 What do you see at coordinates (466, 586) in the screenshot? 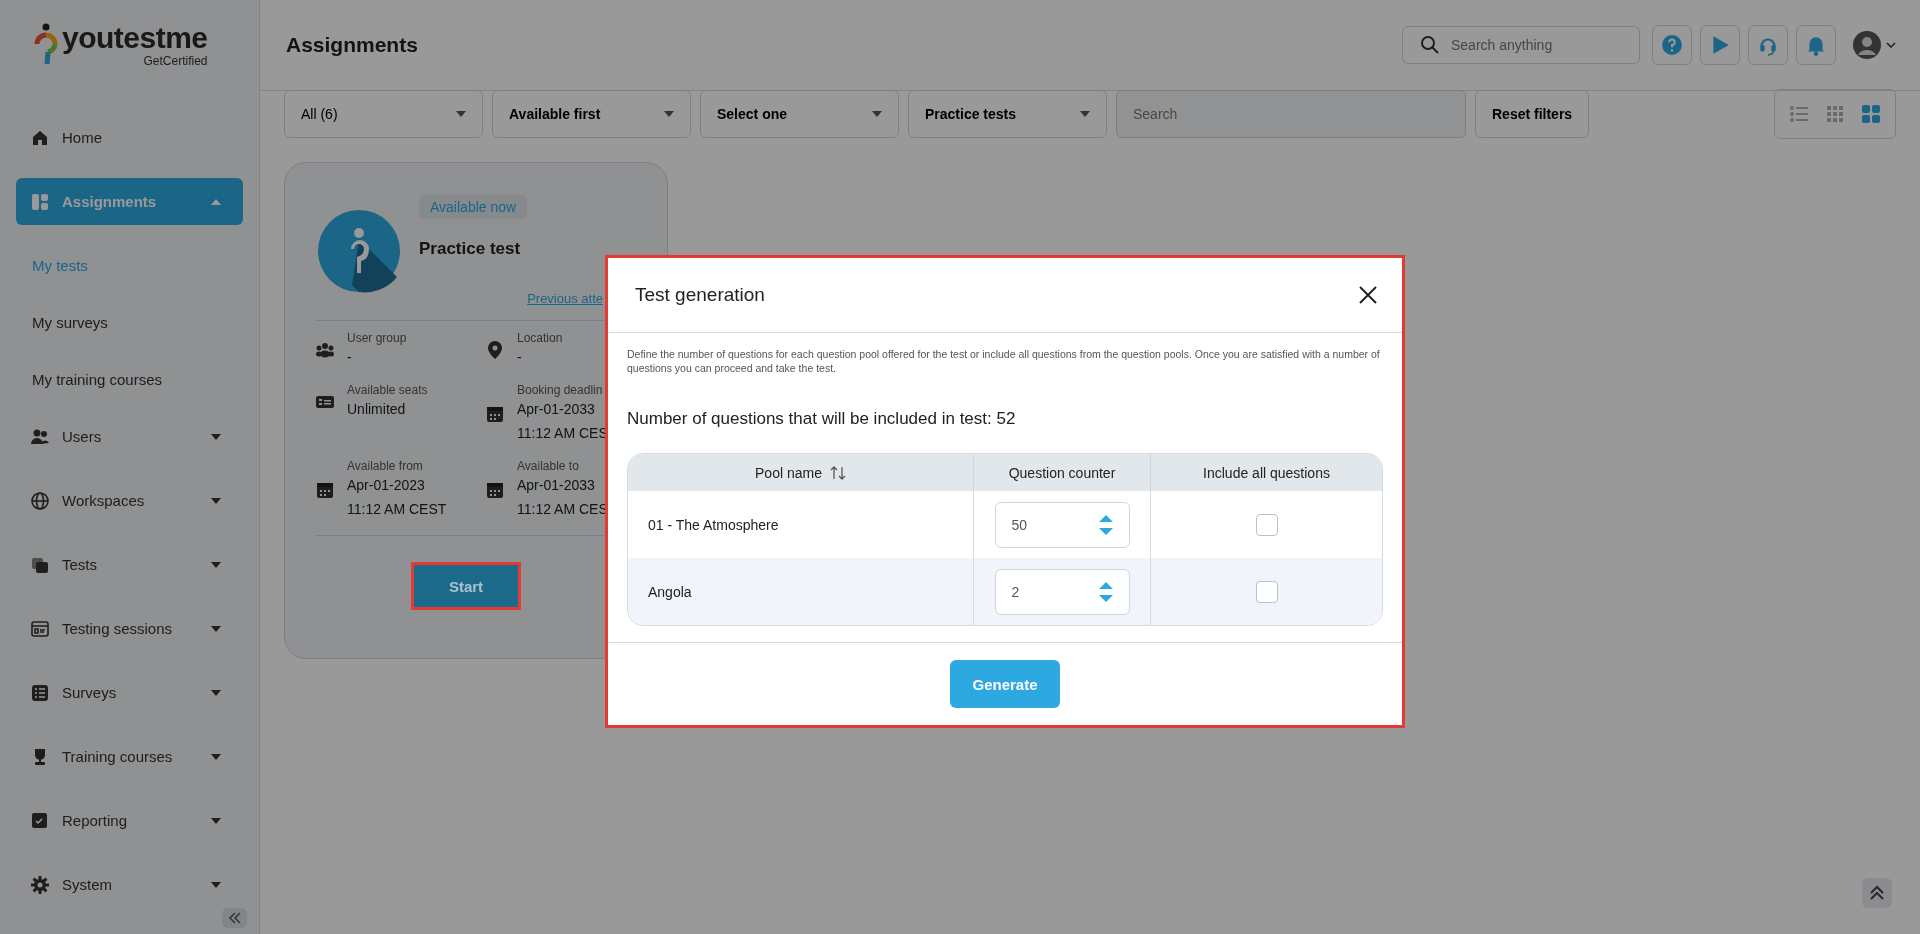
I see `start-button: Start` at bounding box center [466, 586].